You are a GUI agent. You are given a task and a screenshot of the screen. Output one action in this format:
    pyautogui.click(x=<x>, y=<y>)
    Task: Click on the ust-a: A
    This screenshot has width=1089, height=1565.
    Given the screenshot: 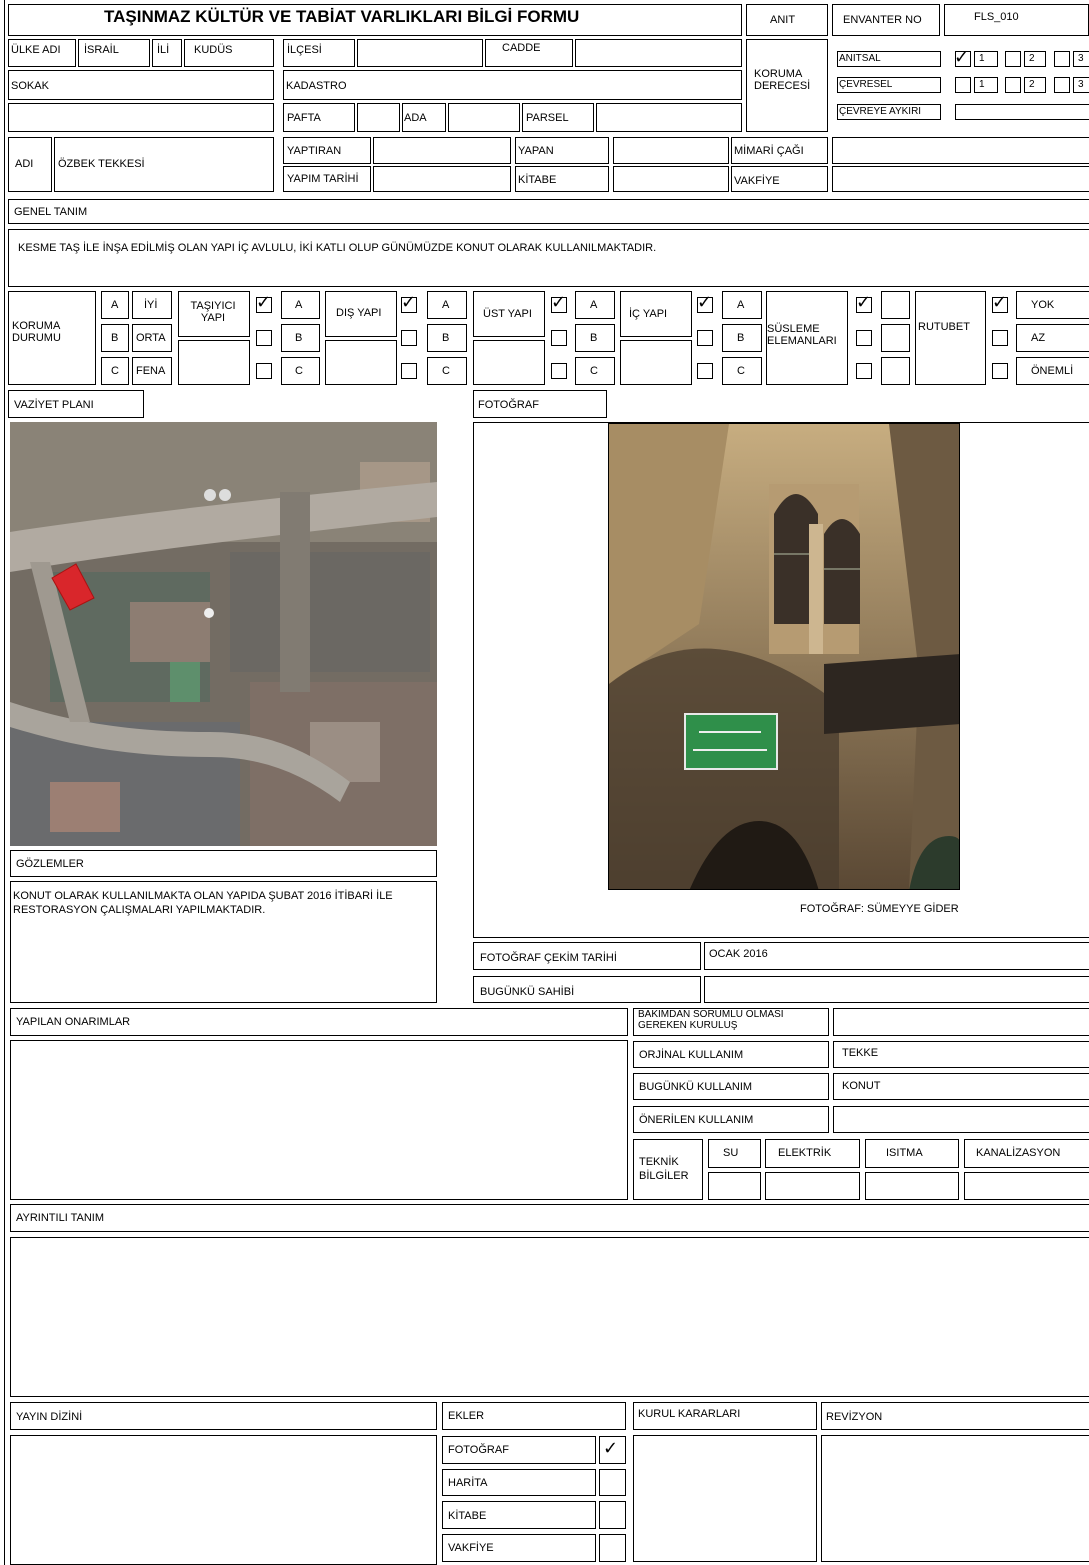 What is the action you would take?
    pyautogui.click(x=594, y=305)
    